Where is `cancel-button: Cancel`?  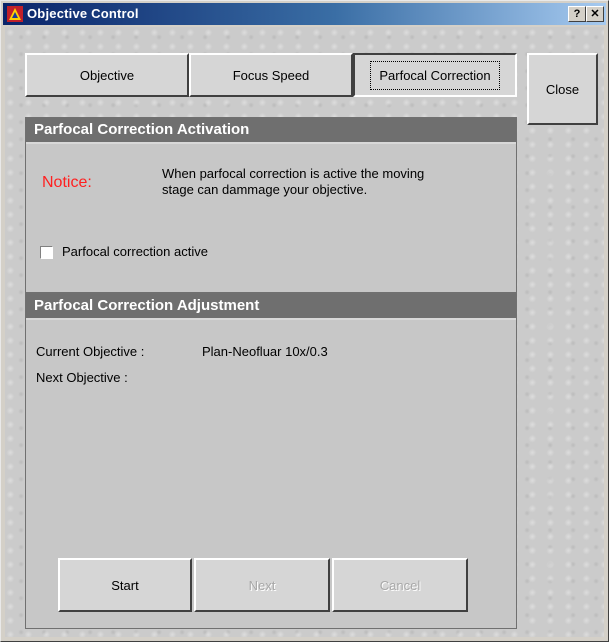
cancel-button: Cancel is located at coordinates (400, 585).